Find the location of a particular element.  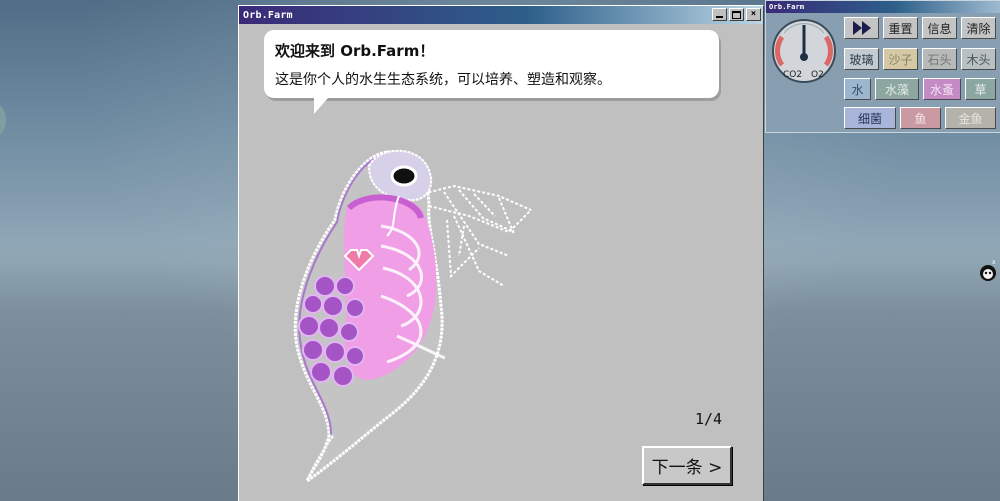

fast-forward-icon-second is located at coordinates (866, 28).